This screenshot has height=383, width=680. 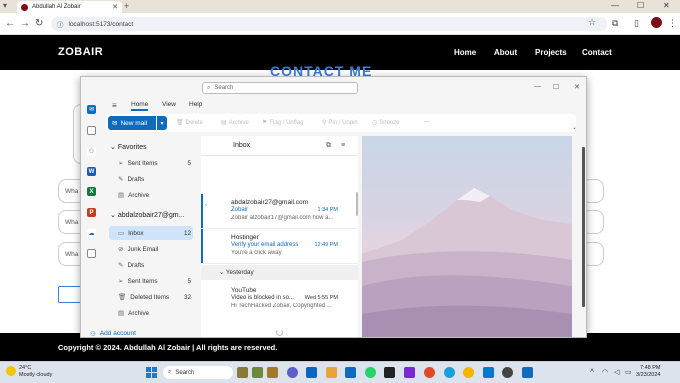 What do you see at coordinates (60, 24) in the screenshot?
I see `site-info-icon: ⓘ` at bounding box center [60, 24].